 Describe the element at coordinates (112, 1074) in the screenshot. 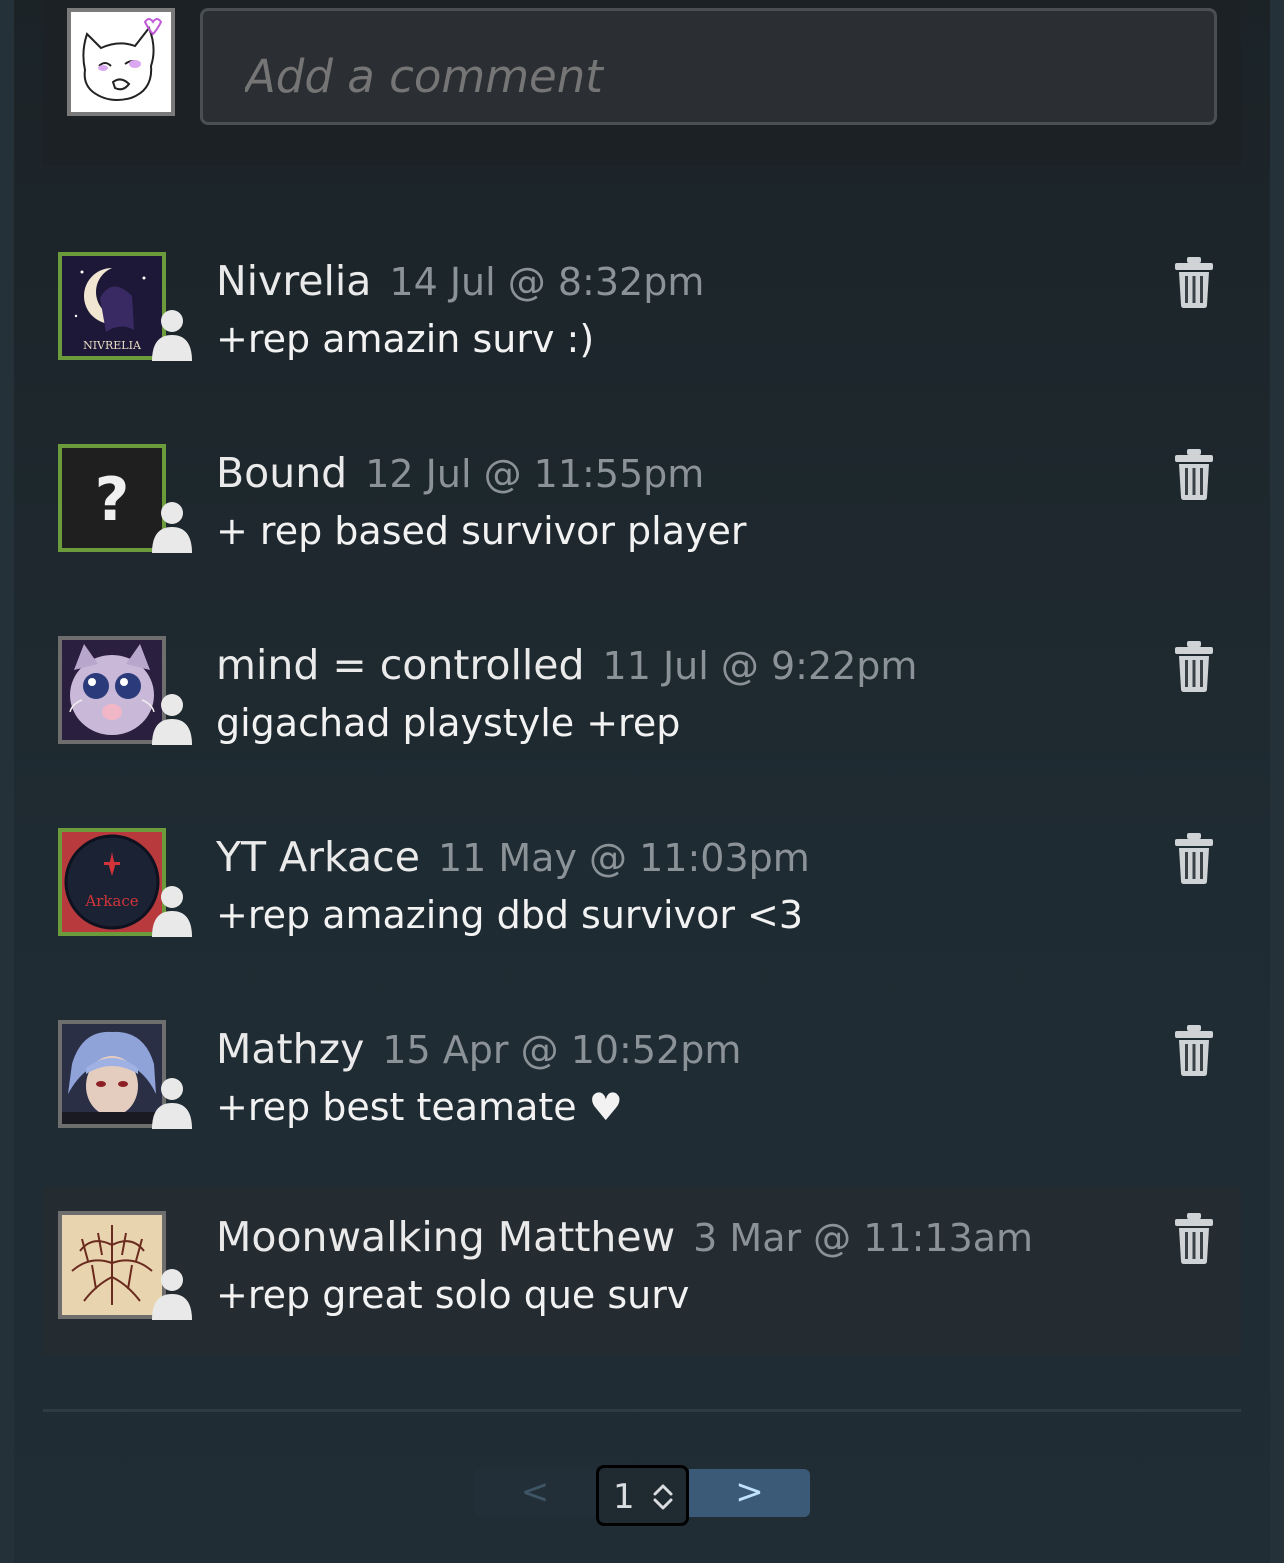

I see `mathzy-avatar-image` at that location.